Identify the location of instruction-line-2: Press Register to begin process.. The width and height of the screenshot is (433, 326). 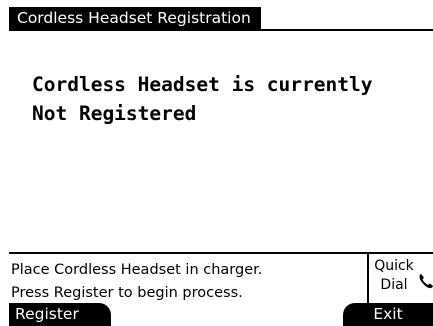
(127, 293).